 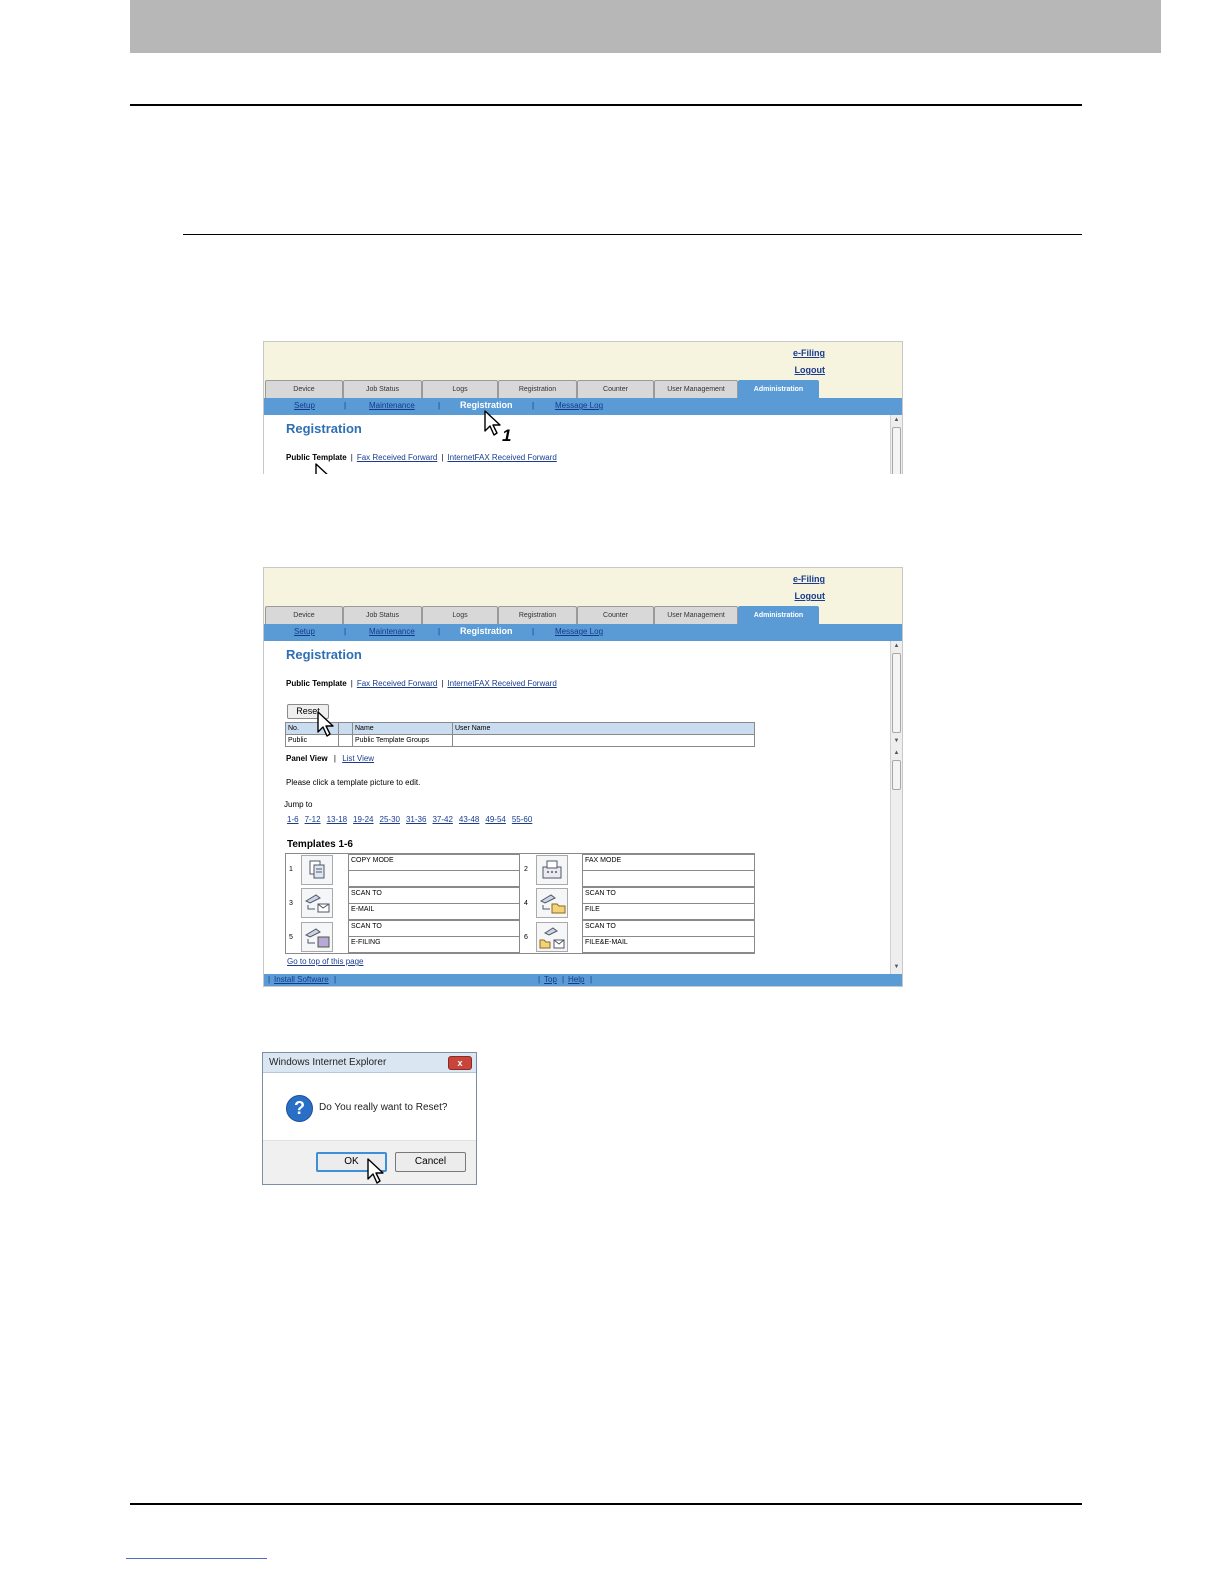 What do you see at coordinates (576, 979) in the screenshot?
I see `help-link: Help` at bounding box center [576, 979].